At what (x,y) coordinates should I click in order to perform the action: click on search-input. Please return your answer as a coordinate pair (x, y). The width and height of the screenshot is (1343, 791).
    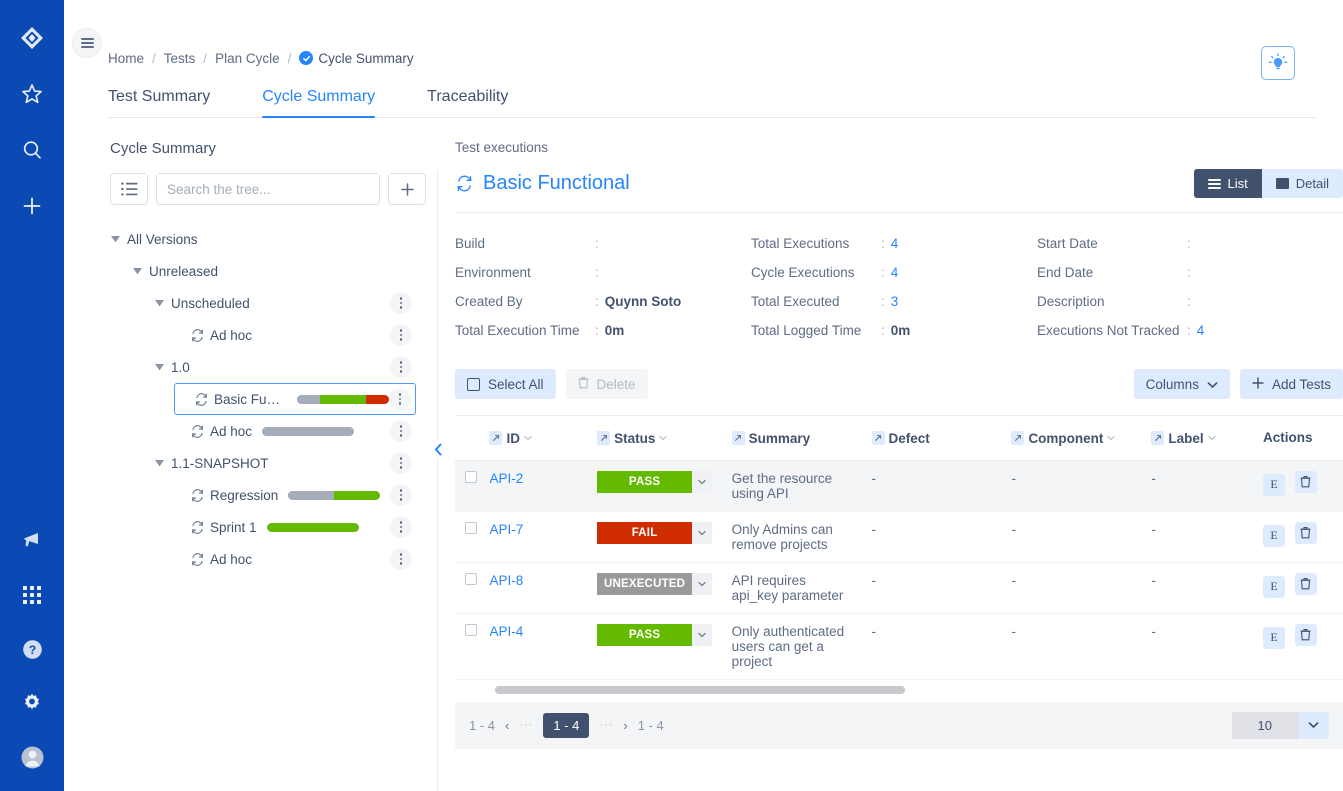
    Looking at the image, I should click on (268, 189).